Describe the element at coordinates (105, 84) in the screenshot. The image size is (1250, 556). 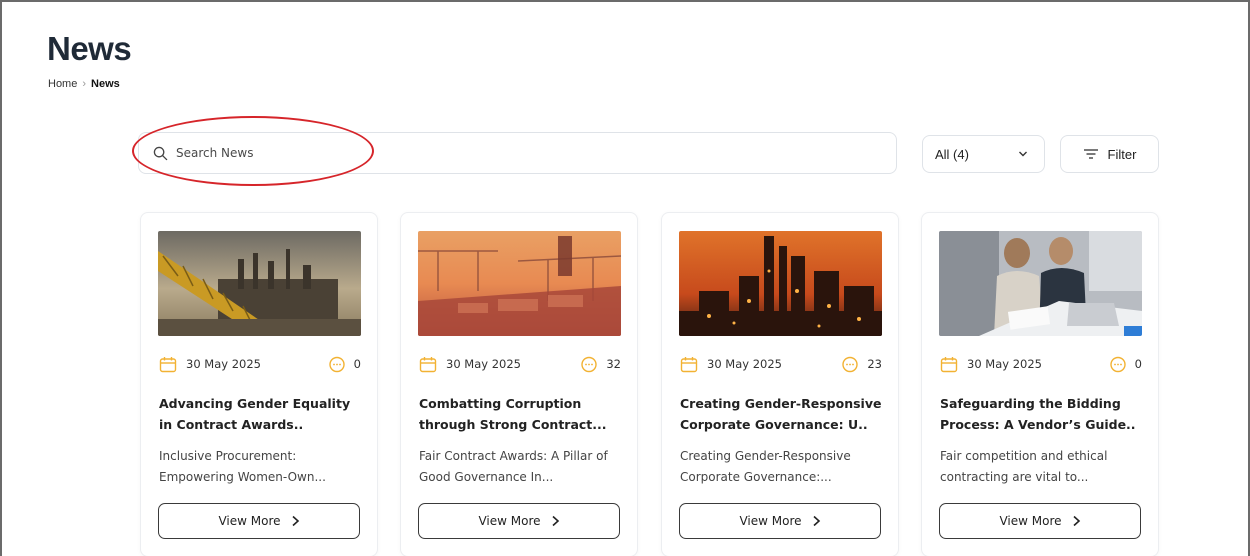
I see `breadcrumb-current: News` at that location.